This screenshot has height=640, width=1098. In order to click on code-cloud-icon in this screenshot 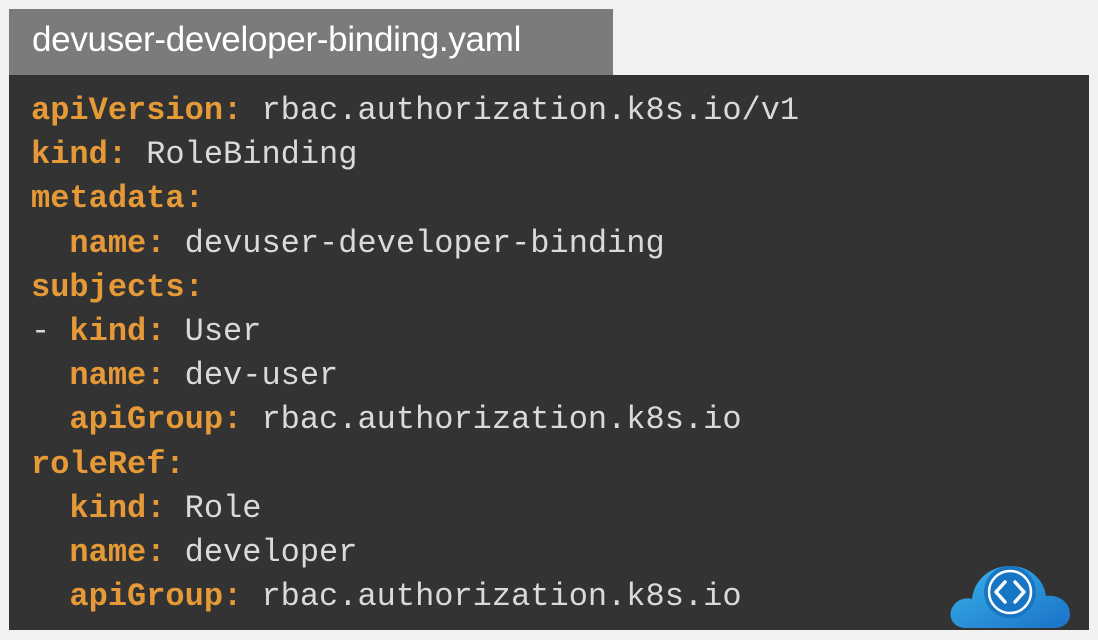, I will do `click(1010, 597)`.